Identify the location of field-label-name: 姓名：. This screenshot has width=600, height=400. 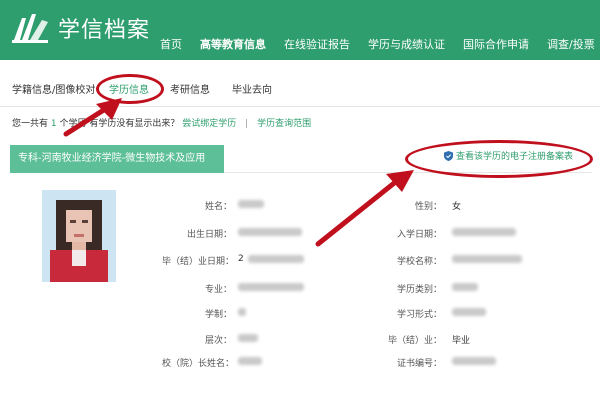
(218, 207).